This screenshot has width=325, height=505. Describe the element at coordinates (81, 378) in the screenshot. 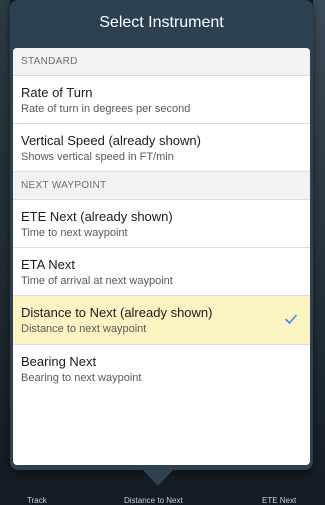

I see `list-item-subtitle: Bearing to next waypoint` at that location.